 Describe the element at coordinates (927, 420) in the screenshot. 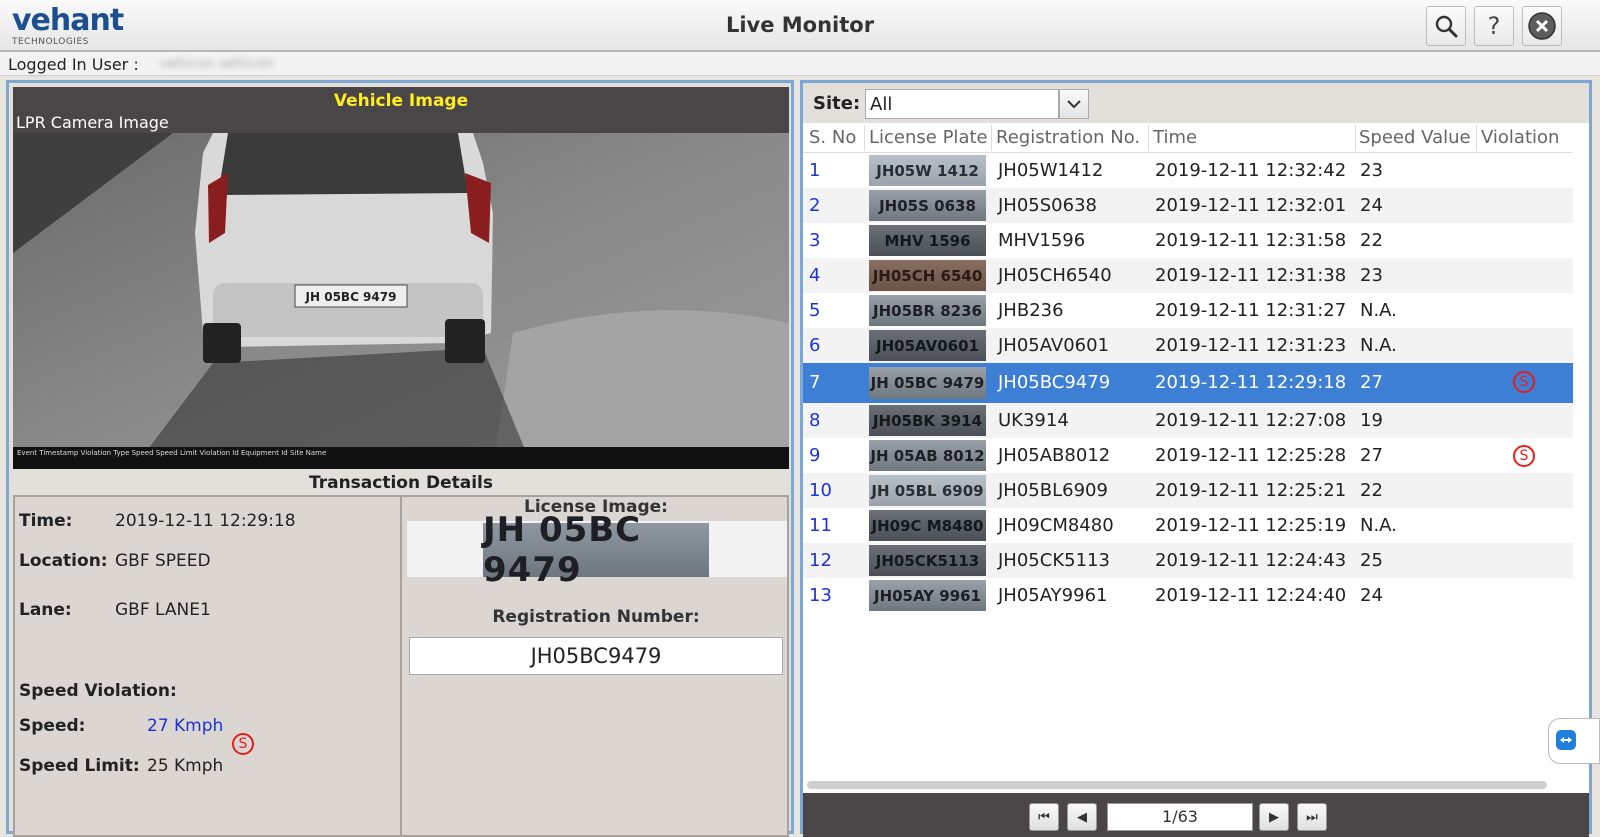

I see `license-plate-thumbnail: JH05BK 3914` at that location.